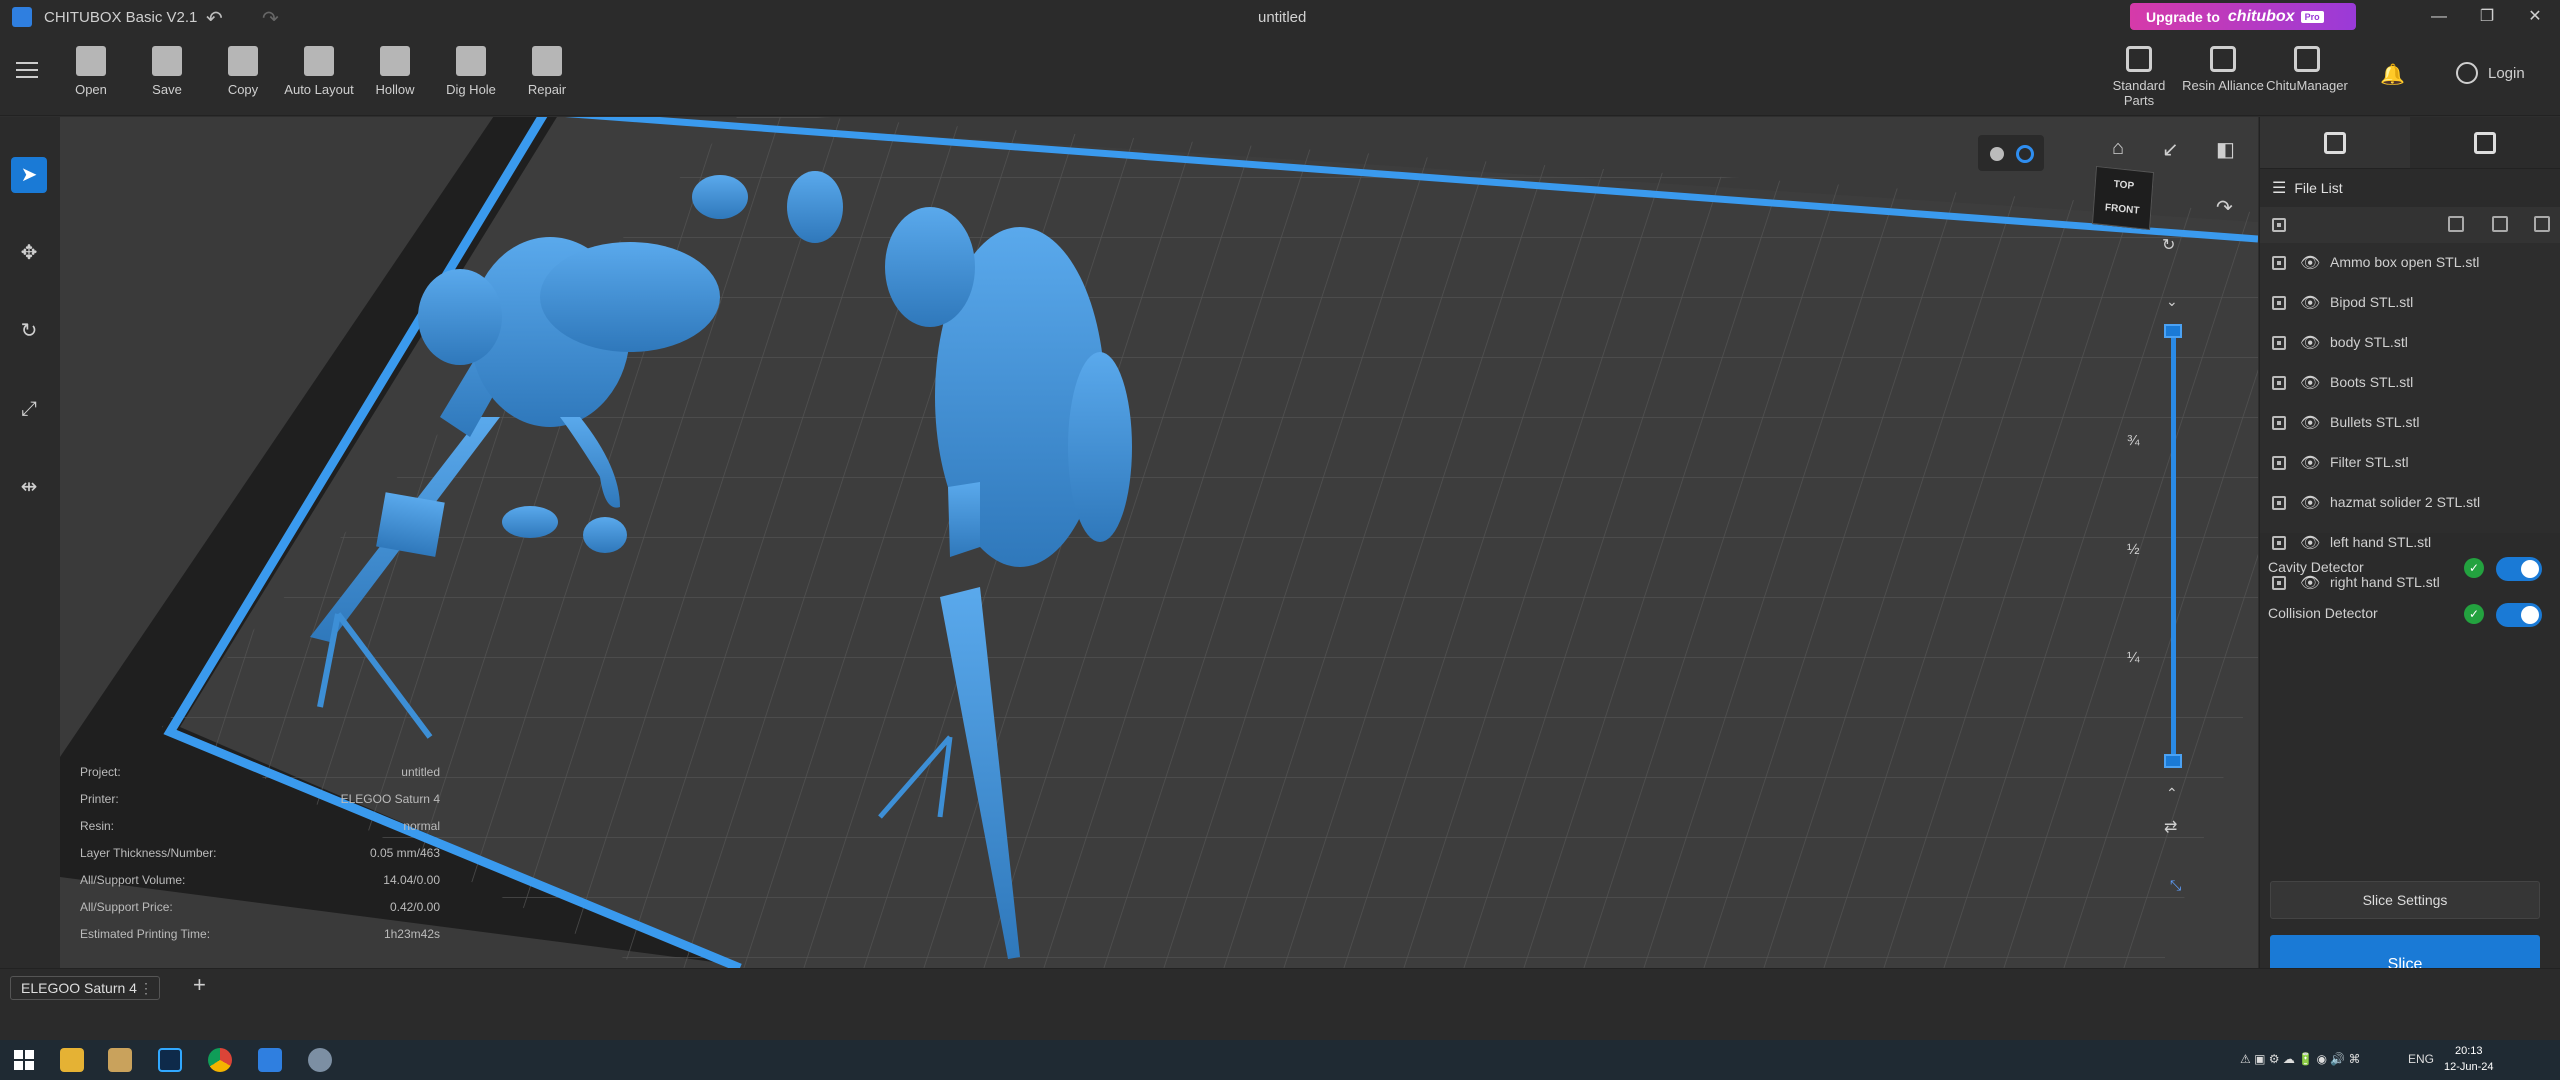  What do you see at coordinates (2487, 17) in the screenshot?
I see `maximize-button: ❐` at bounding box center [2487, 17].